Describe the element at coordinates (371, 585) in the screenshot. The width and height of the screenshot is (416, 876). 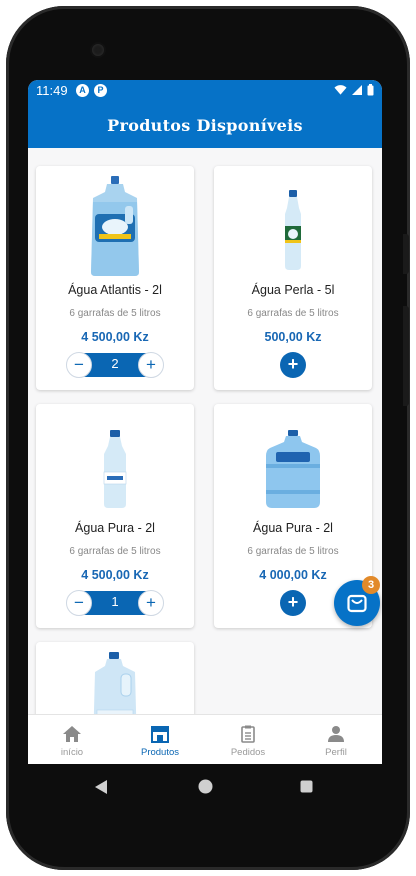
I see `cart-count-badge: 3` at that location.